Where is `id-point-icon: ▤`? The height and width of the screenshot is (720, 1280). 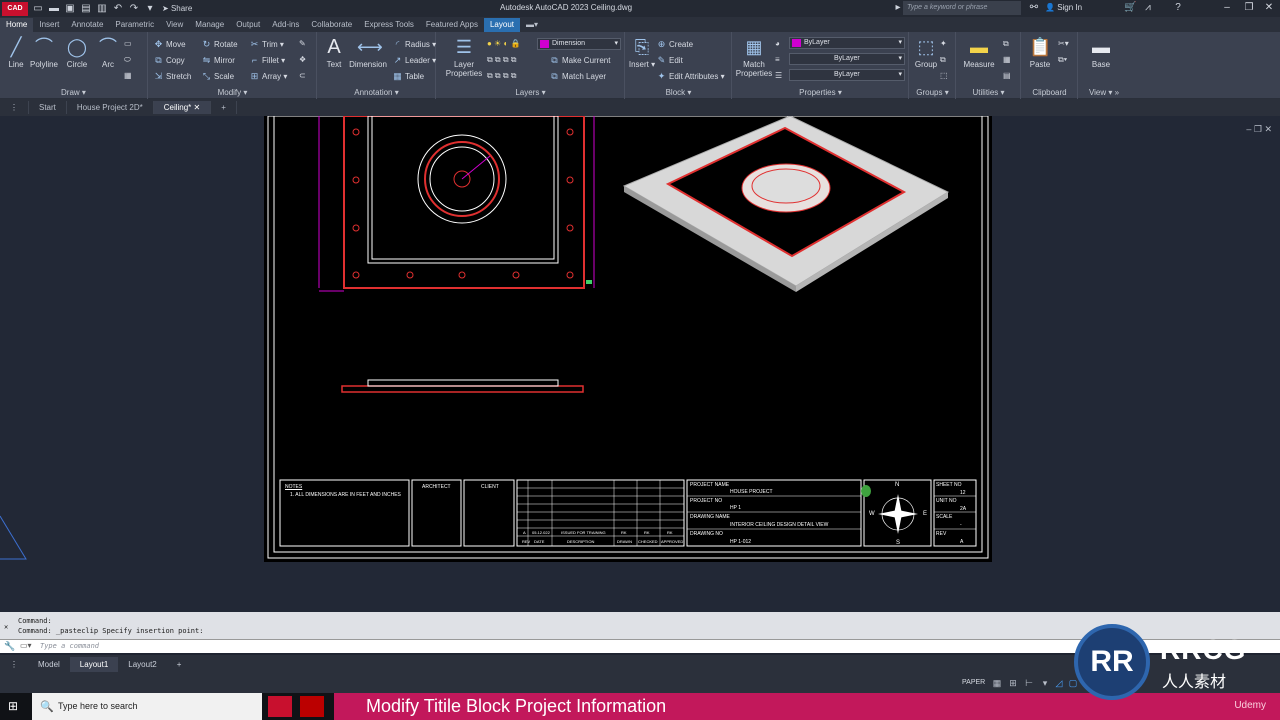 id-point-icon: ▤ is located at coordinates (1007, 76).